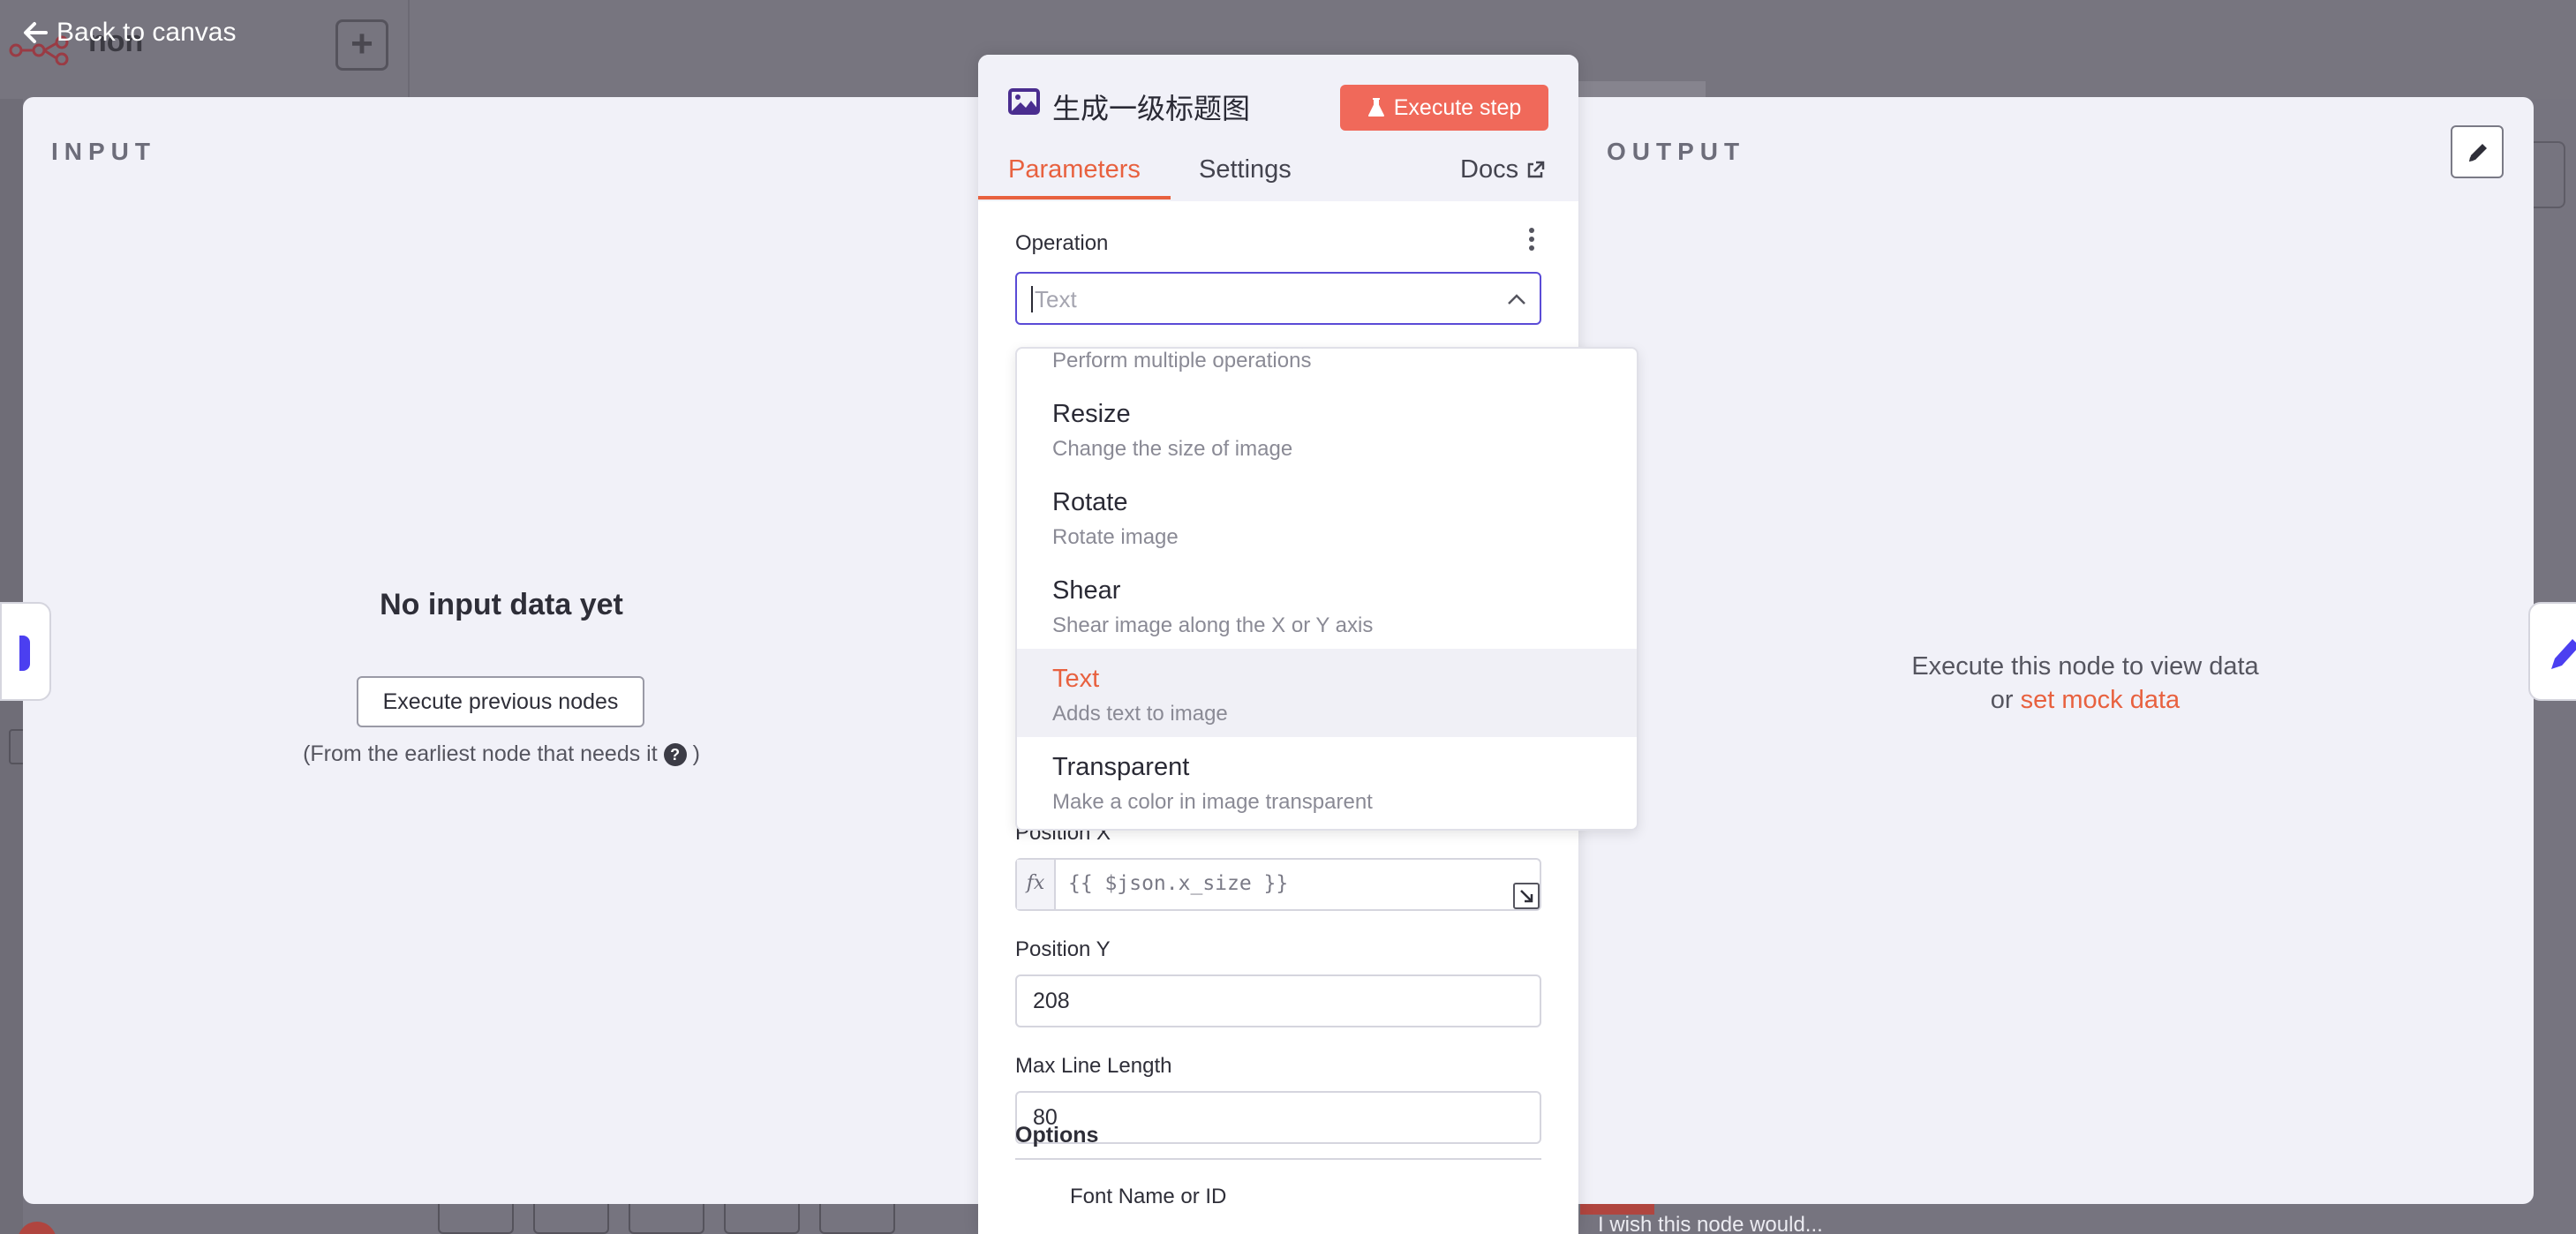  What do you see at coordinates (1639, 90) in the screenshot?
I see `background-tab` at bounding box center [1639, 90].